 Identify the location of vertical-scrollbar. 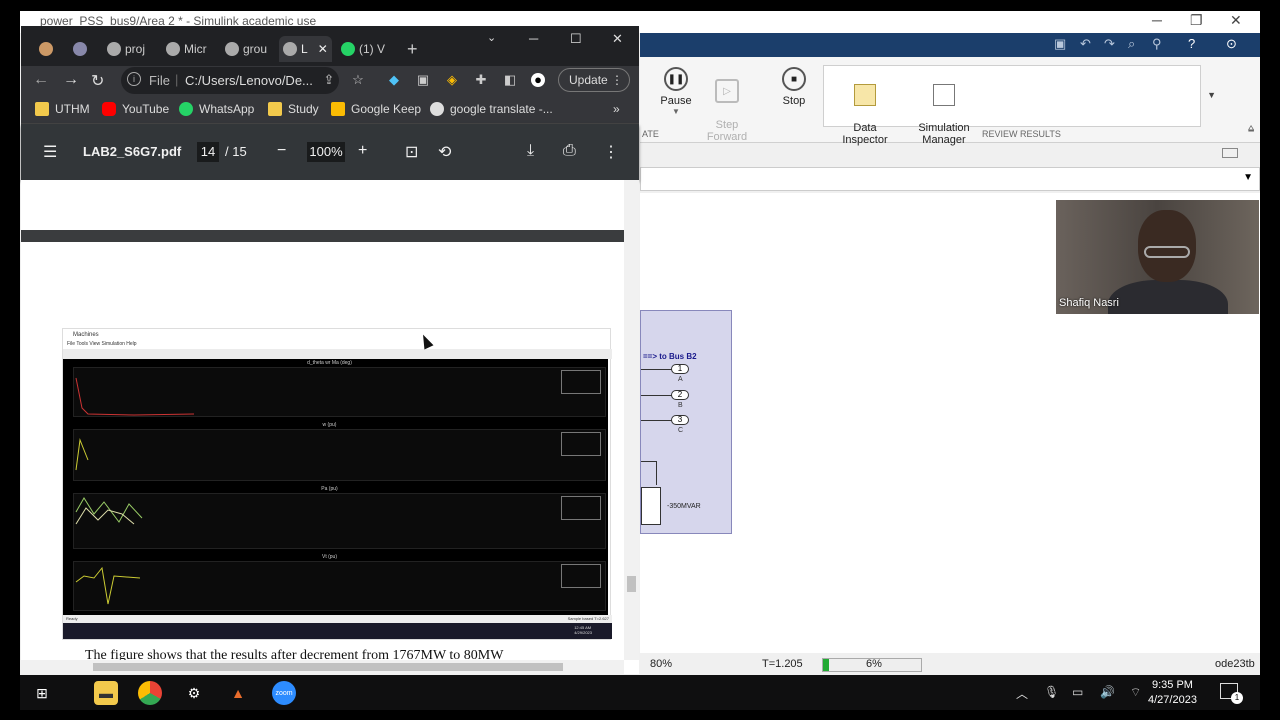
(631, 420).